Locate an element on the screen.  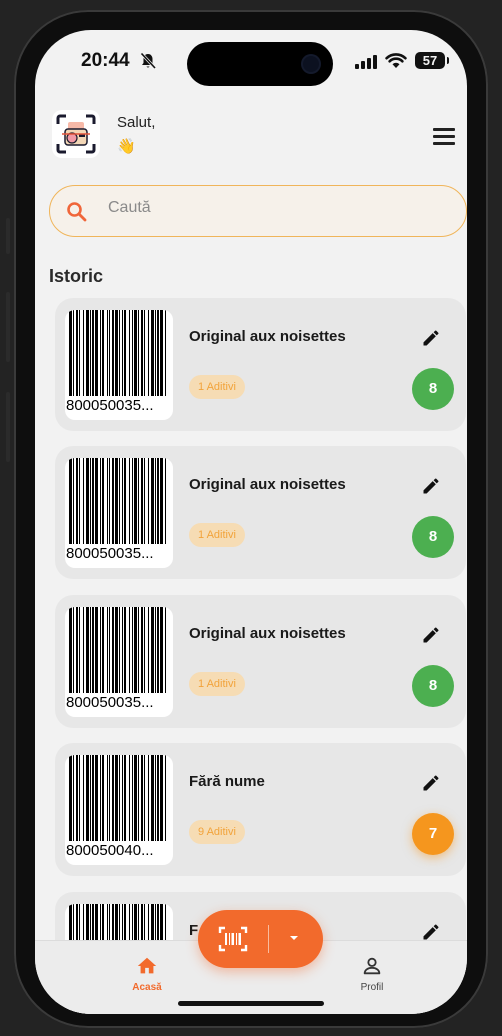
nav-profile-label: Profil is located at coordinates (372, 987).